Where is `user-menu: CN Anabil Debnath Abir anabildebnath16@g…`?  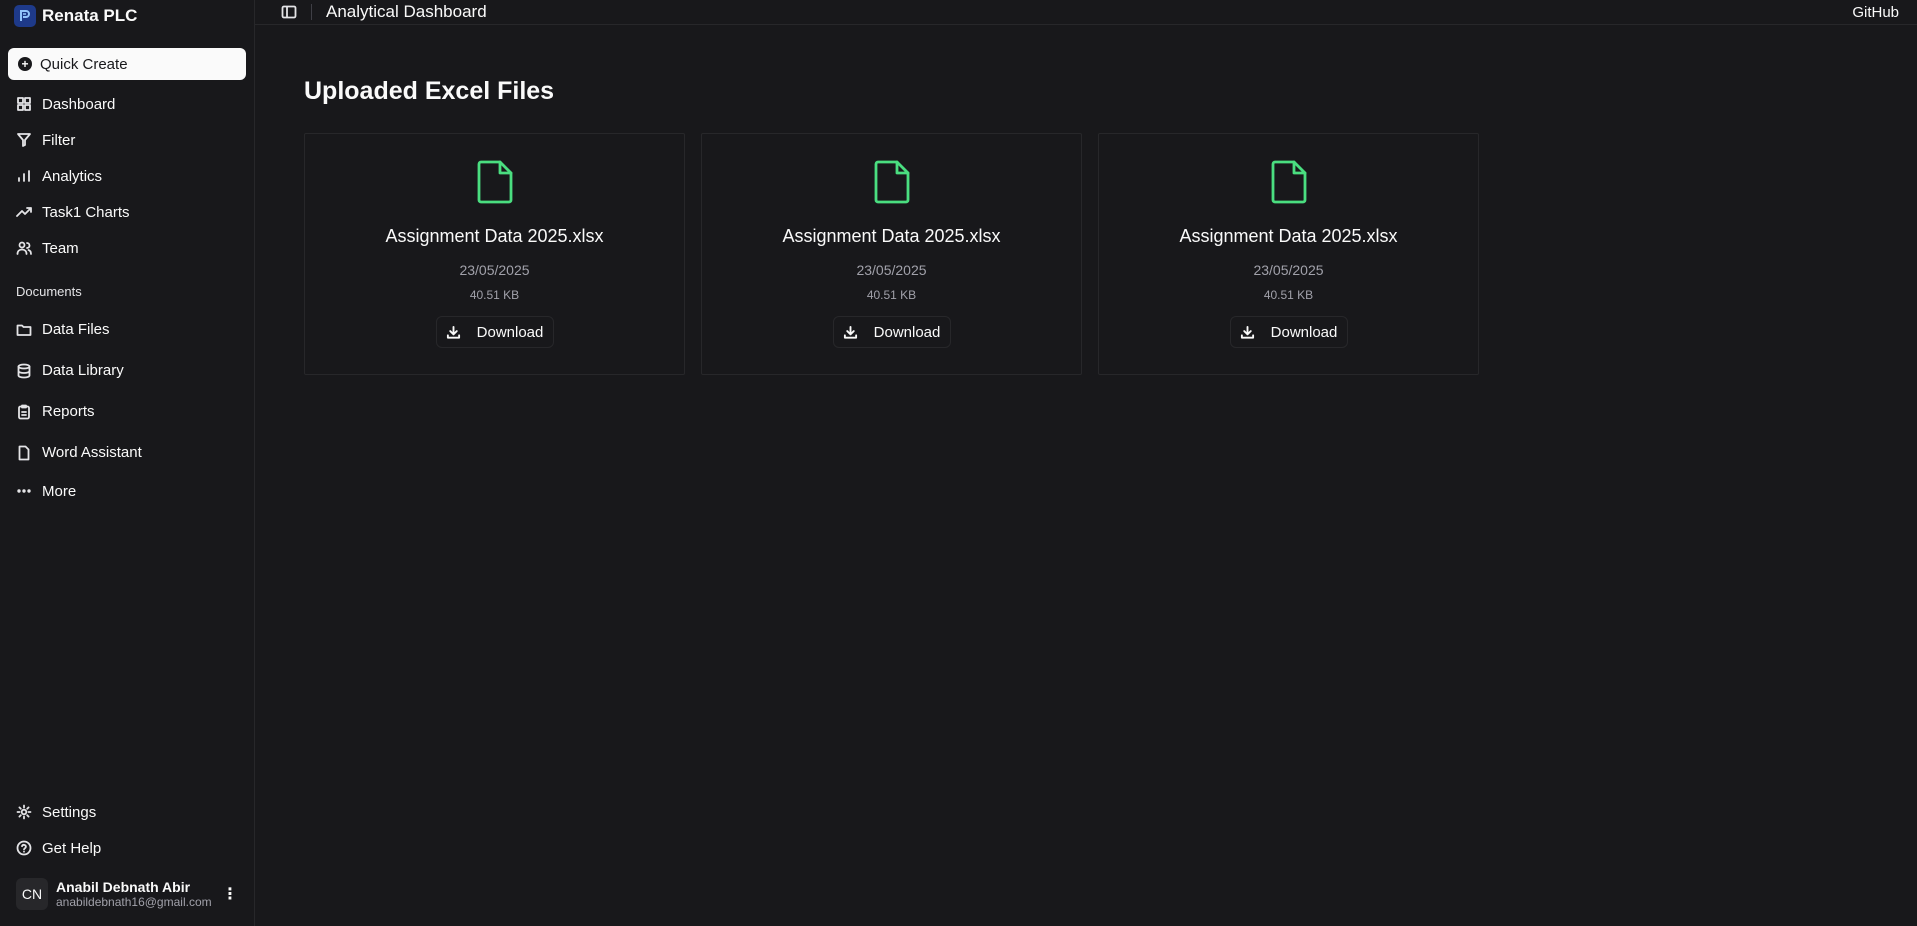
user-menu: CN Anabil Debnath Abir anabildebnath16@g… is located at coordinates (127, 894).